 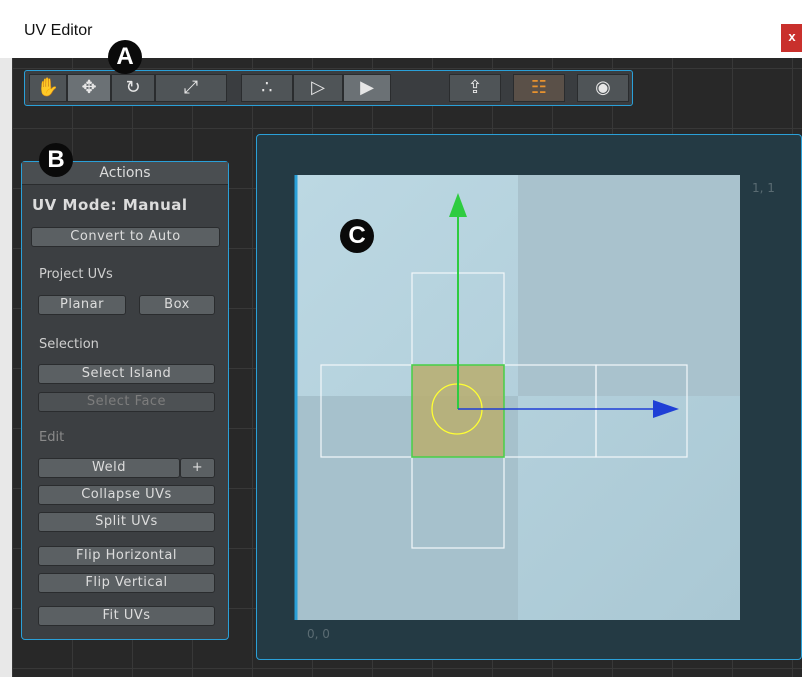 What do you see at coordinates (763, 188) in the screenshot?
I see `uv-corner-max-label: 1, 1` at bounding box center [763, 188].